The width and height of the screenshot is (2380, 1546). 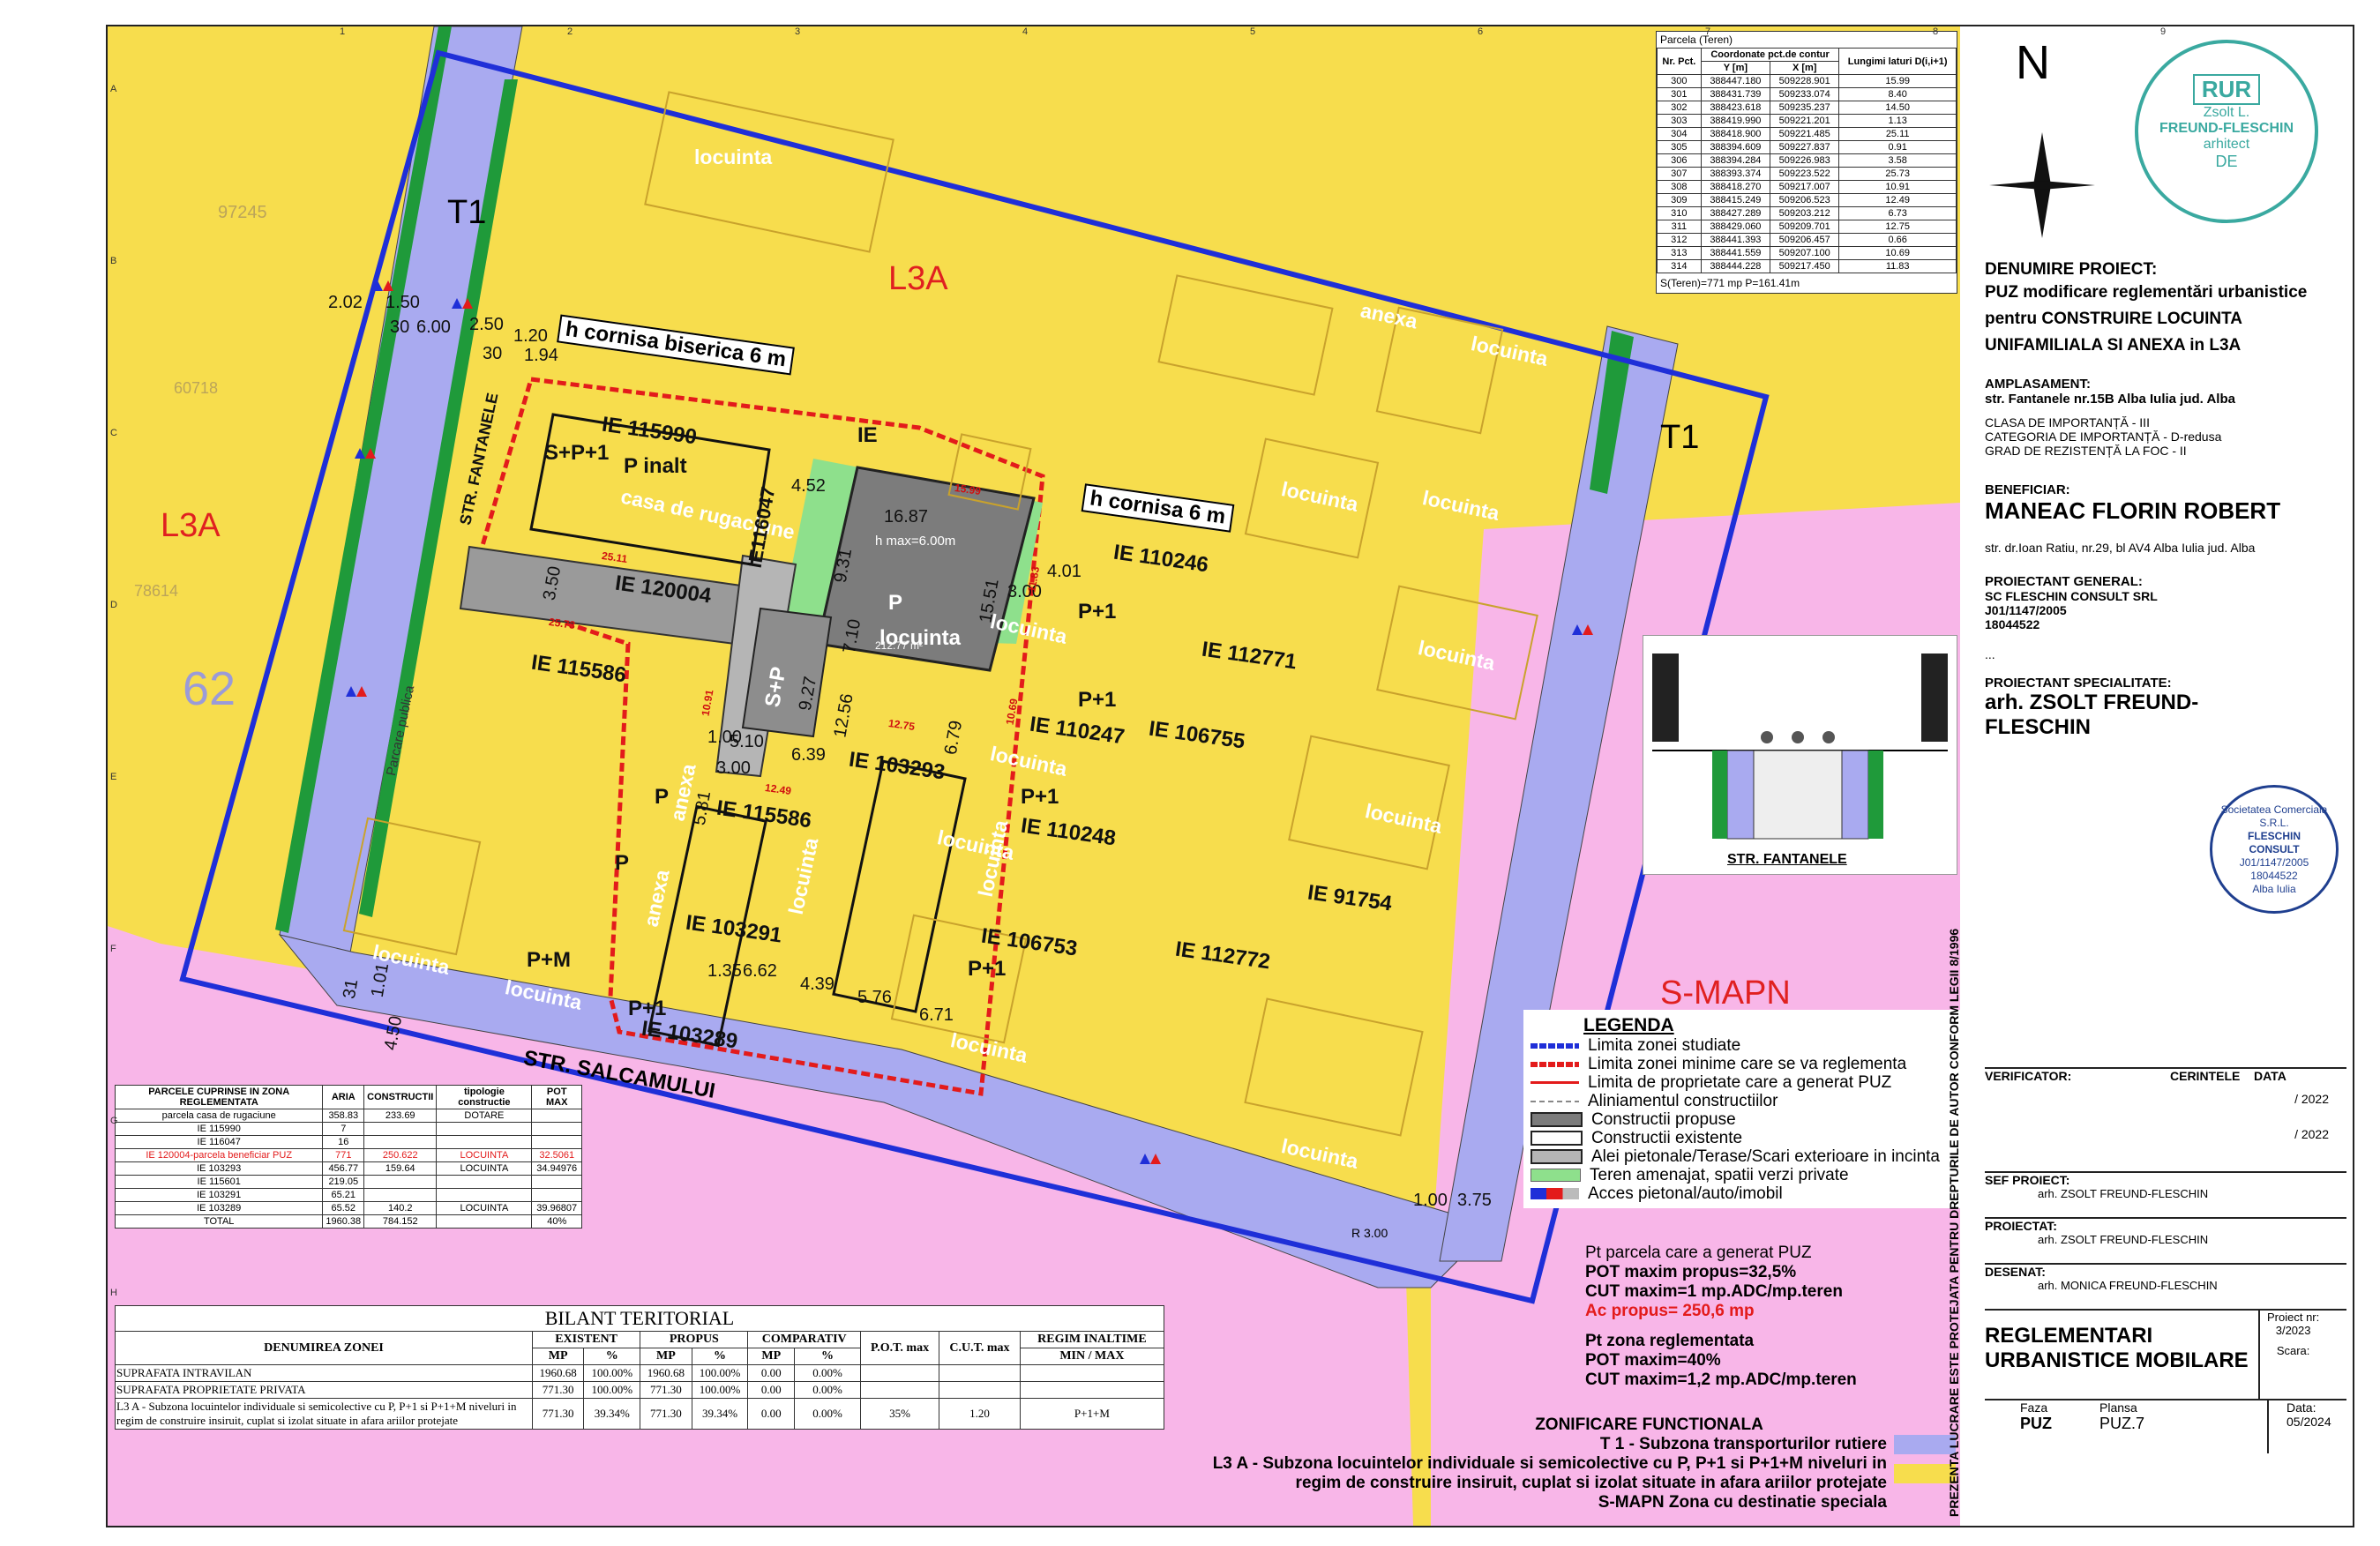 What do you see at coordinates (113, 261) in the screenshot?
I see `grid-row-label: B` at bounding box center [113, 261].